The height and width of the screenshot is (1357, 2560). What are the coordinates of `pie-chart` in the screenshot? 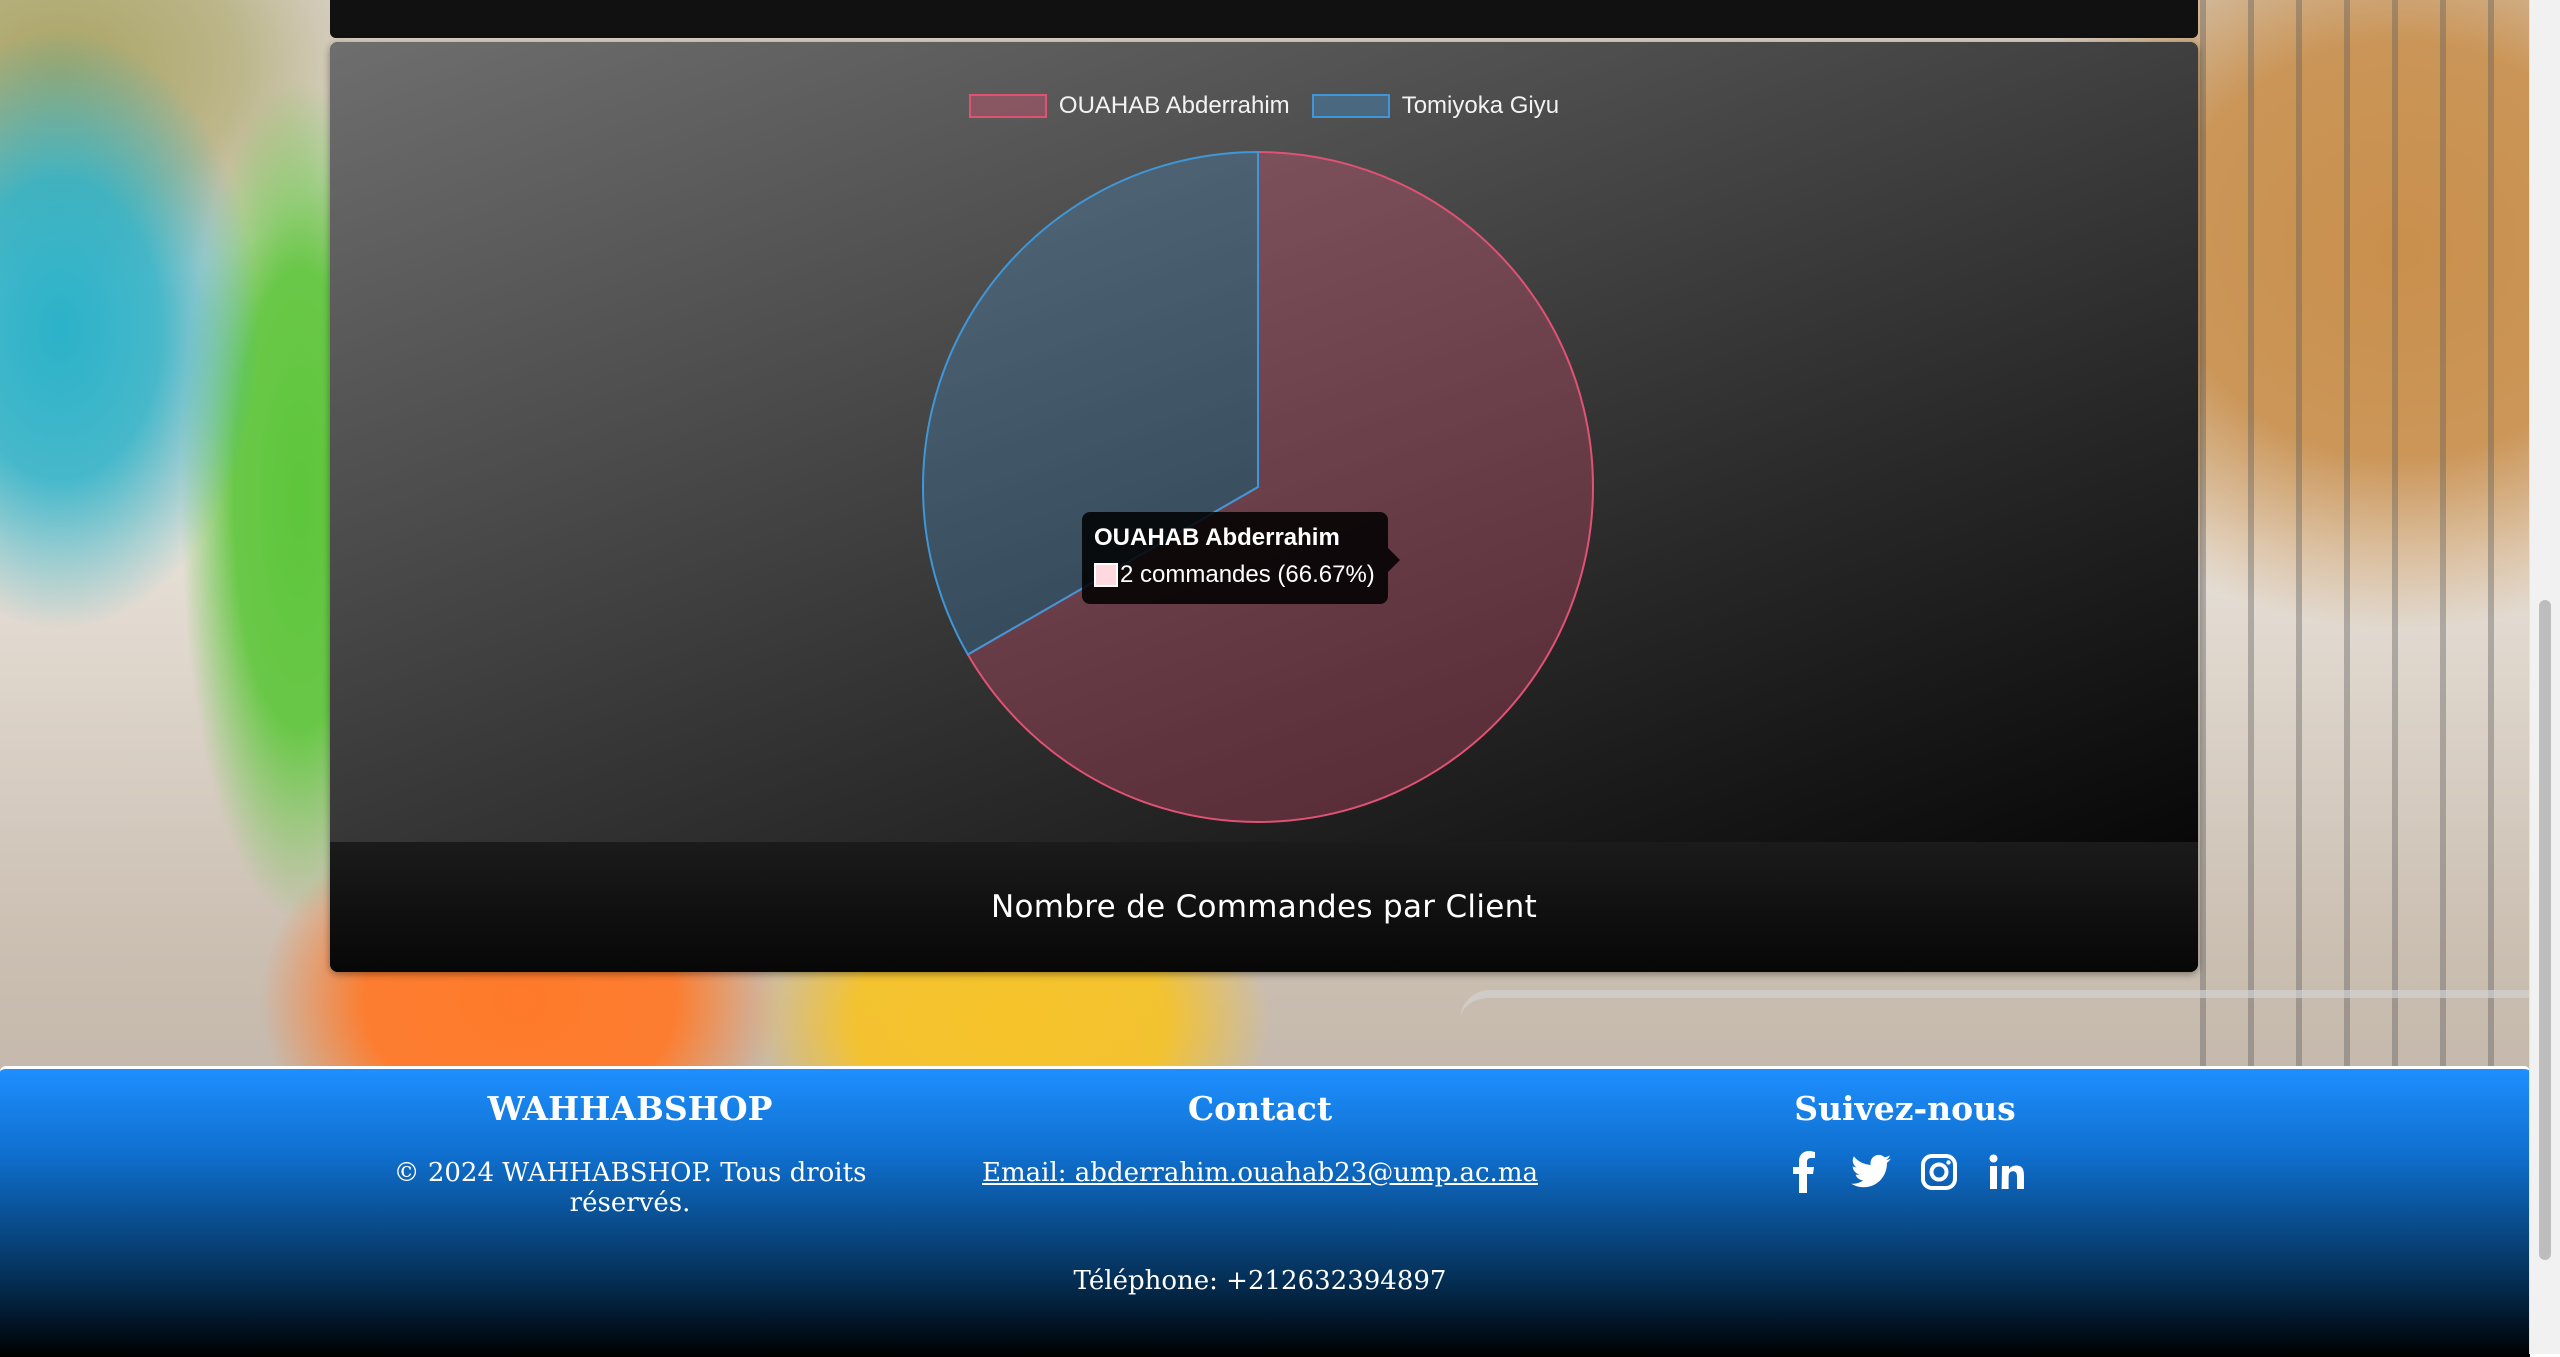 It's located at (1258, 486).